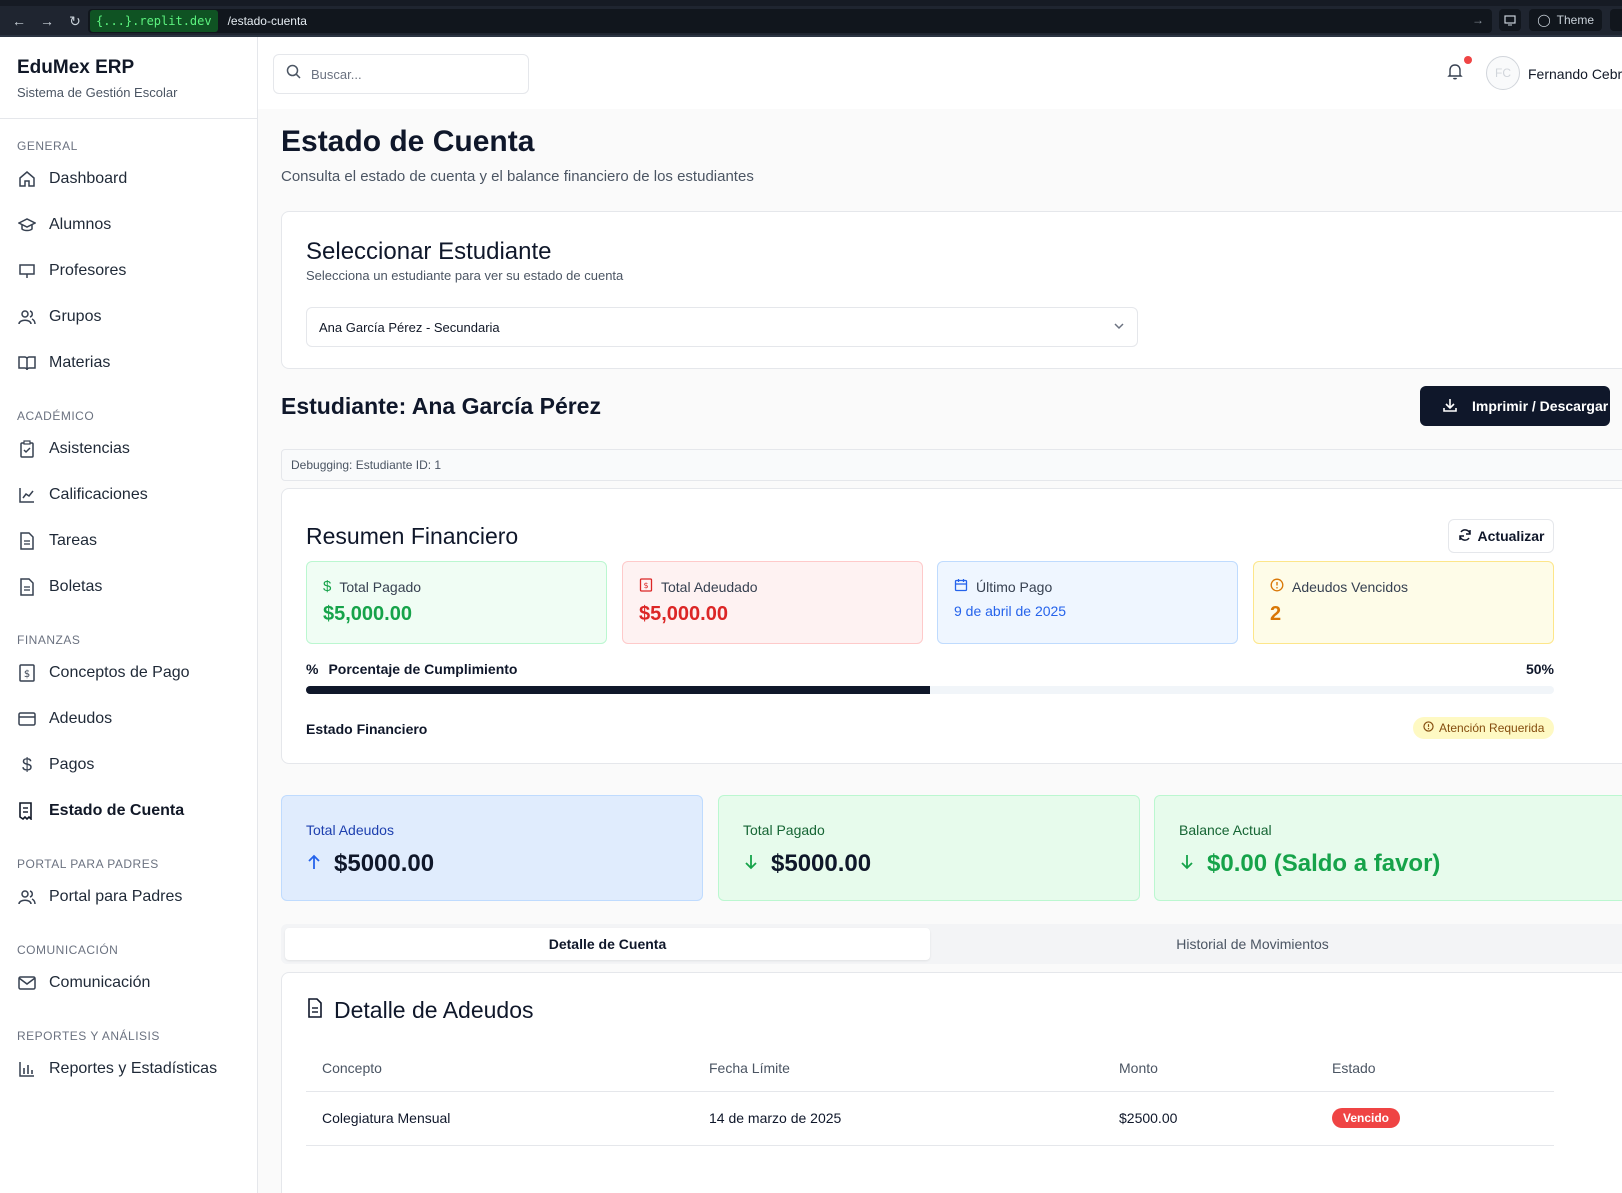 This screenshot has width=1622, height=1193. What do you see at coordinates (1459, 70) in the screenshot?
I see `notifications-button` at bounding box center [1459, 70].